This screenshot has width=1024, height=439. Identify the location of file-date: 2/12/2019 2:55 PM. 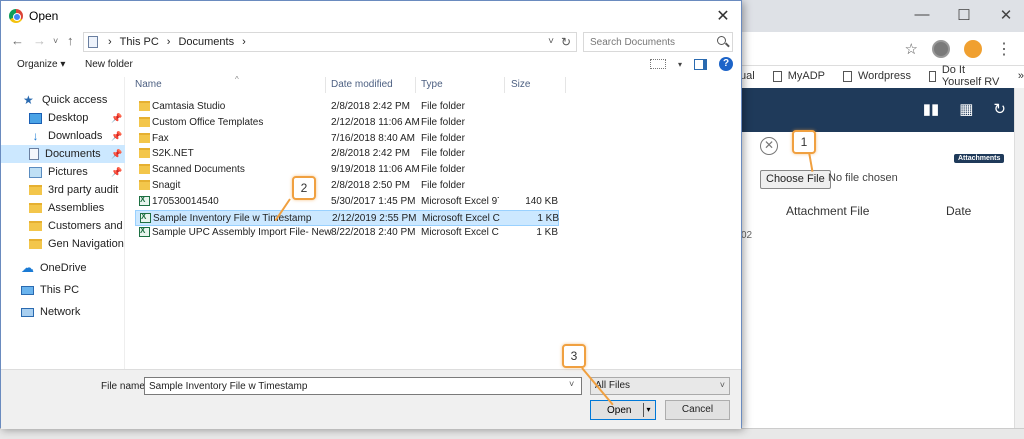
(374, 218).